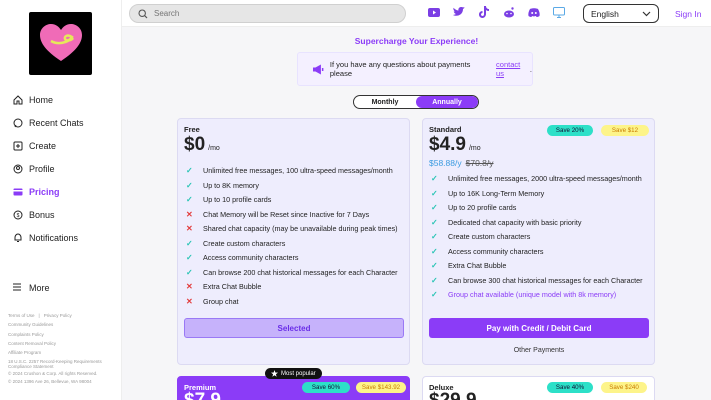 The height and width of the screenshot is (400, 711). I want to click on save-amount-badge: Save $143.92, so click(381, 387).